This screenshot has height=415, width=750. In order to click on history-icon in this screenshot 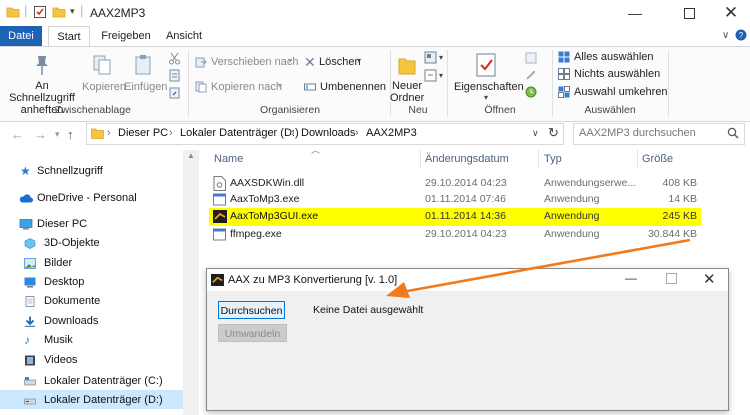, I will do `click(531, 92)`.